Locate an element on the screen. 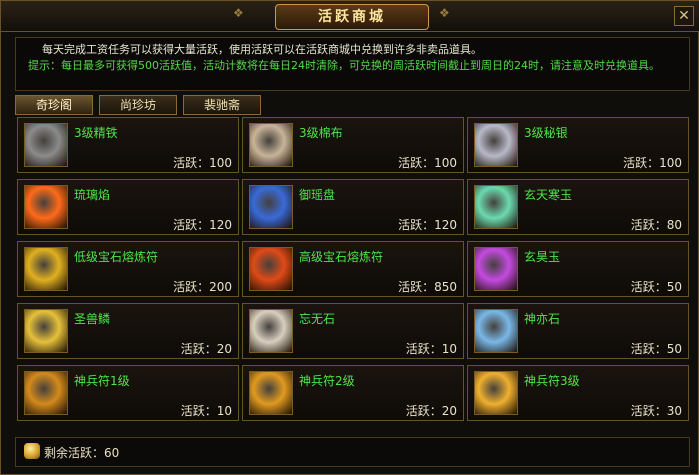 The image size is (699, 475). rainbow-crystal-icon is located at coordinates (496, 331).